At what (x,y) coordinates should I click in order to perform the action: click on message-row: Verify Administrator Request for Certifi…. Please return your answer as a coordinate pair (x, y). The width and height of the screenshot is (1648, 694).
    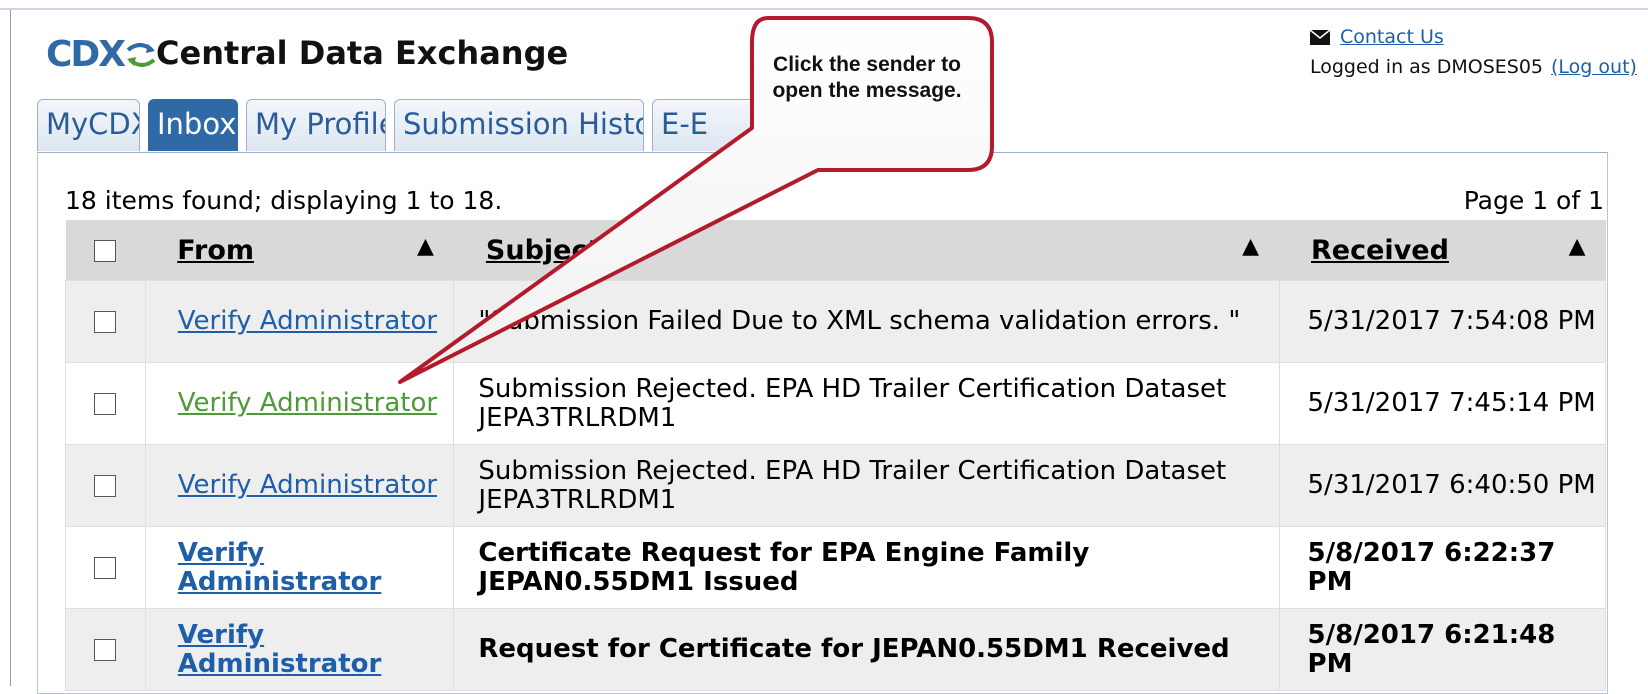
    Looking at the image, I should click on (836, 649).